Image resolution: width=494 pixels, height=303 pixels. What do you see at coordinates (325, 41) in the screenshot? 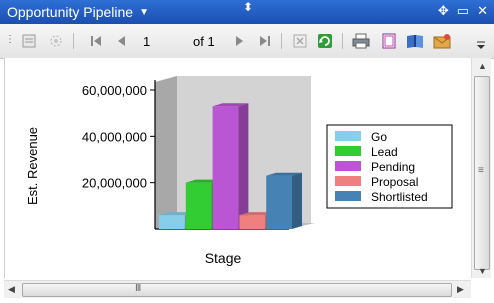
I see `refresh-icon` at bounding box center [325, 41].